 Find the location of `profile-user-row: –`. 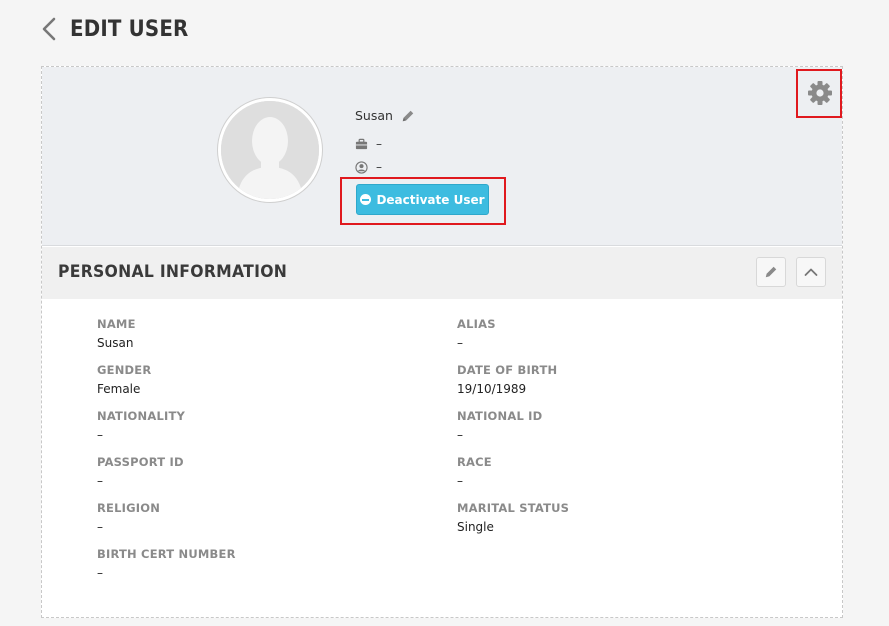

profile-user-row: – is located at coordinates (368, 167).